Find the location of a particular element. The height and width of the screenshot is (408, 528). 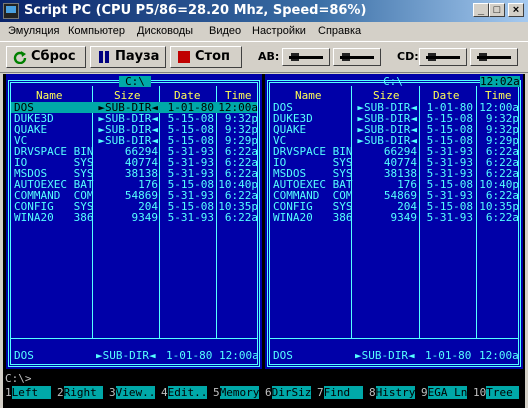

menu-drives: Дисководы is located at coordinates (165, 31).